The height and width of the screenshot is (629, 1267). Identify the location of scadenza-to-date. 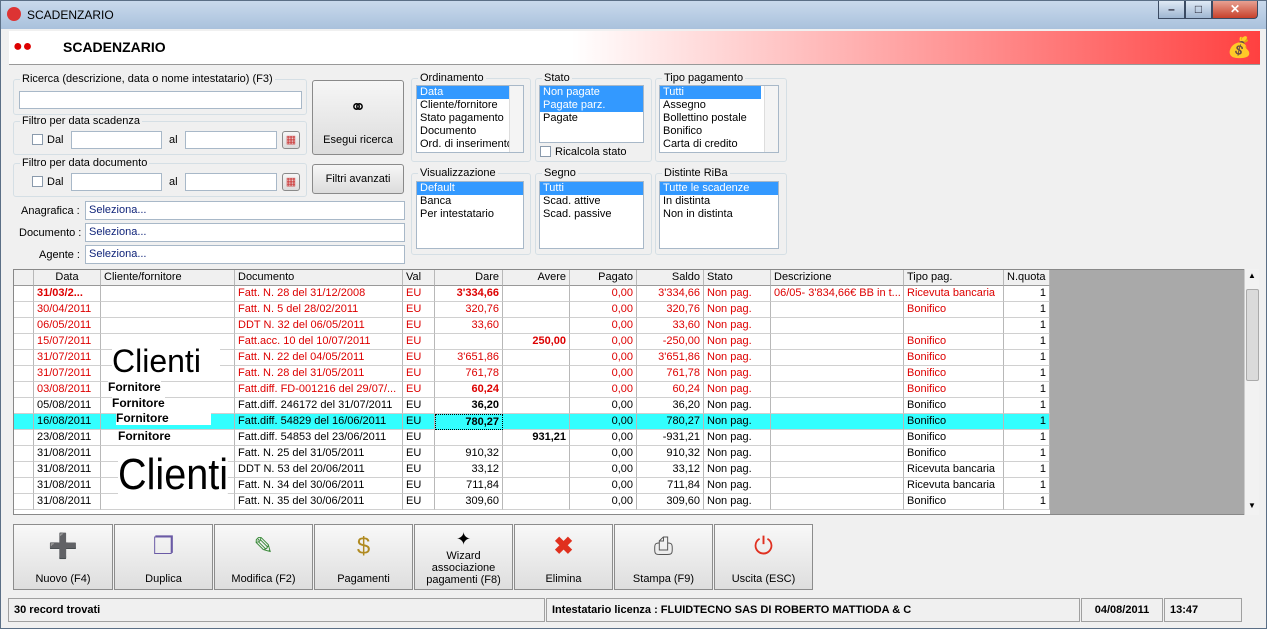
(231, 140).